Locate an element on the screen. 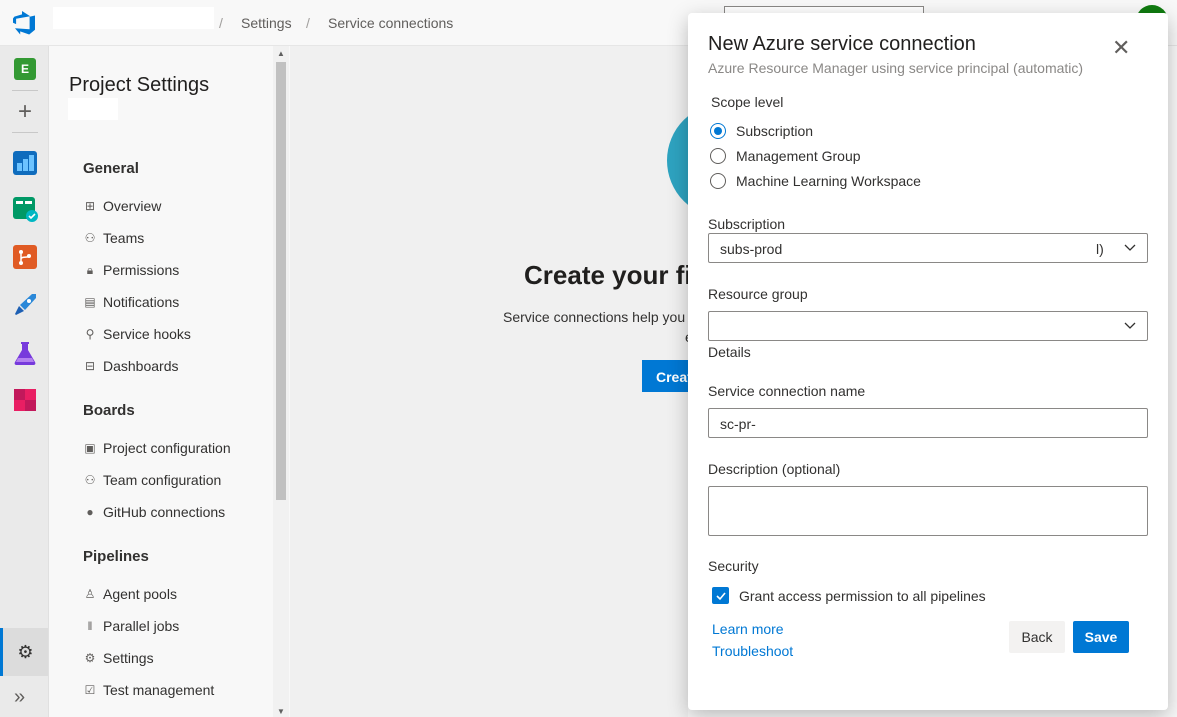  lock-icon: 🔒︎ is located at coordinates (90, 269).